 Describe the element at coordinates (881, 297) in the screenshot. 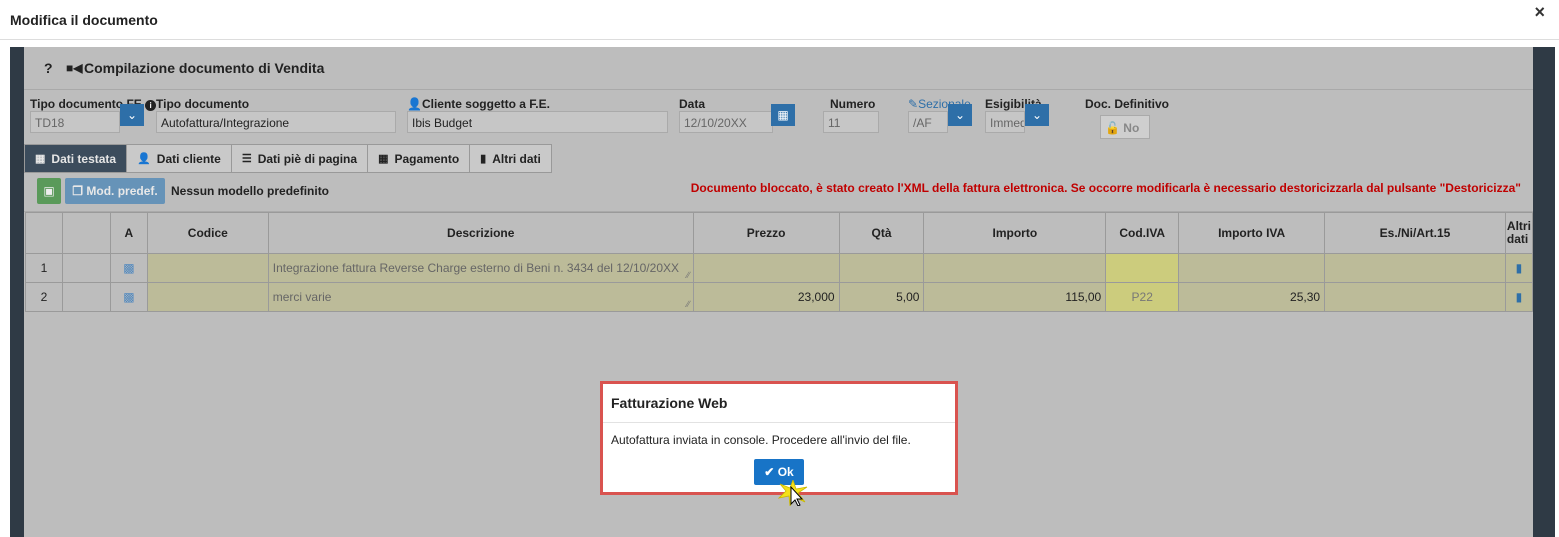

I see `qta-cell: 5,00` at that location.